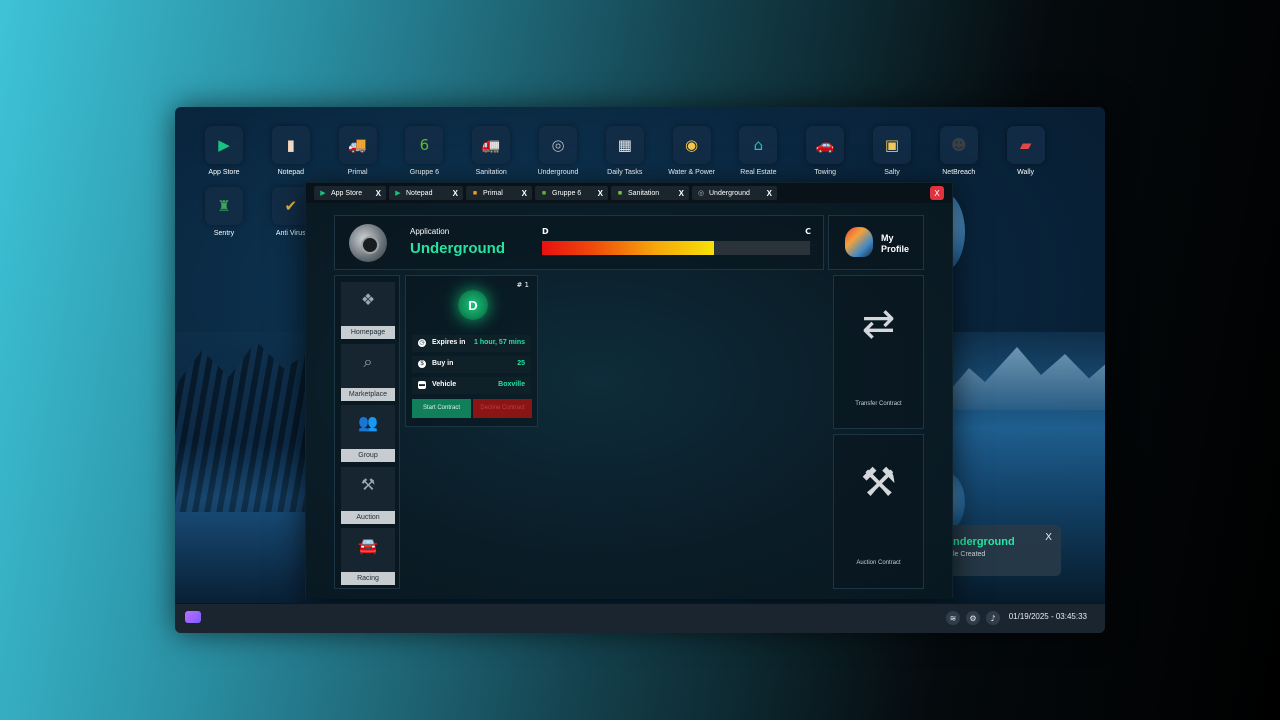  I want to click on wallet-icon-glyph: ▰, so click(1025, 145).